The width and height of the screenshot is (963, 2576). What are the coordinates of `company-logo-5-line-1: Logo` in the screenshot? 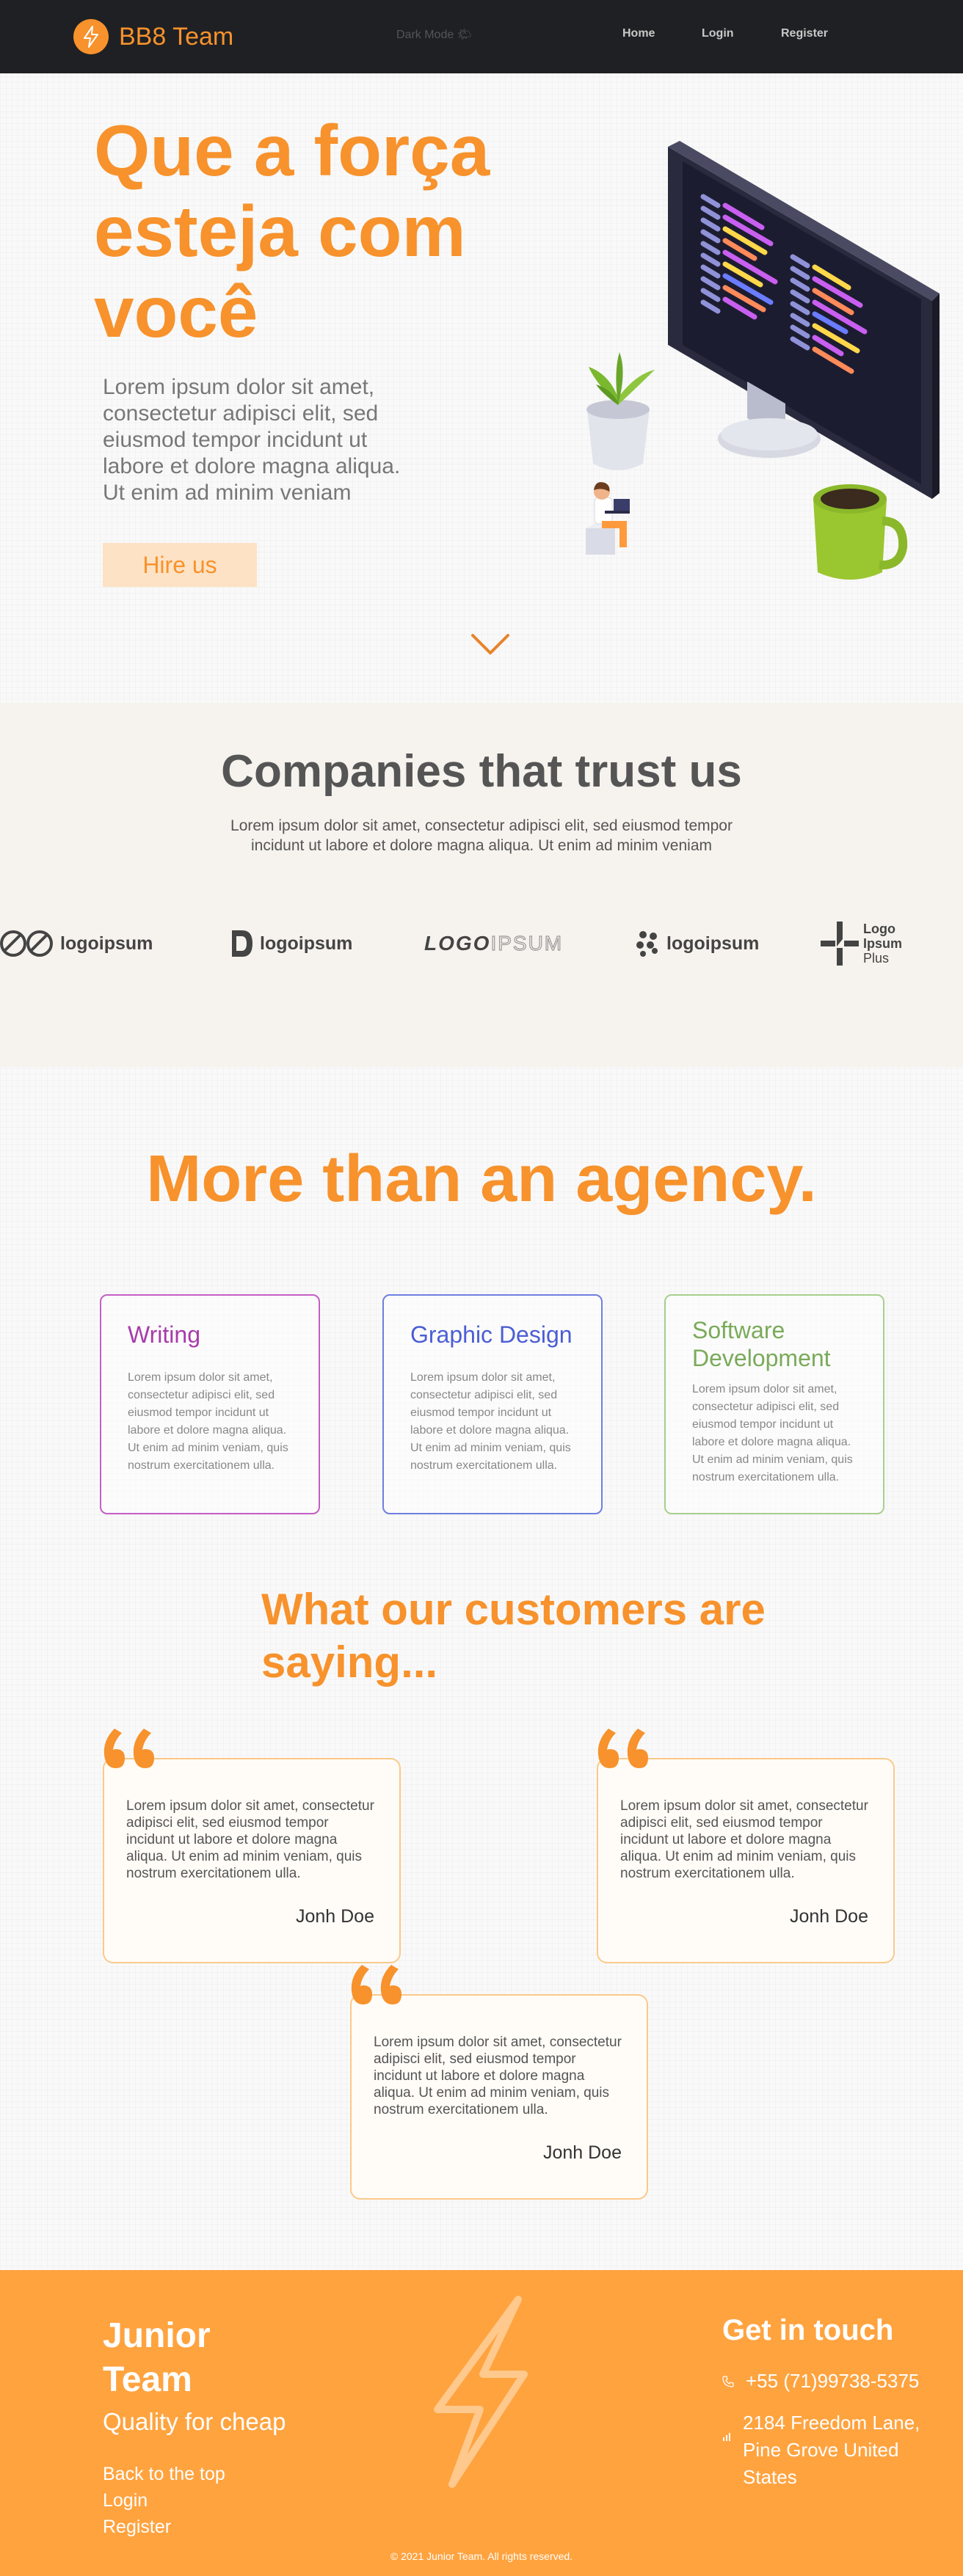 It's located at (879, 929).